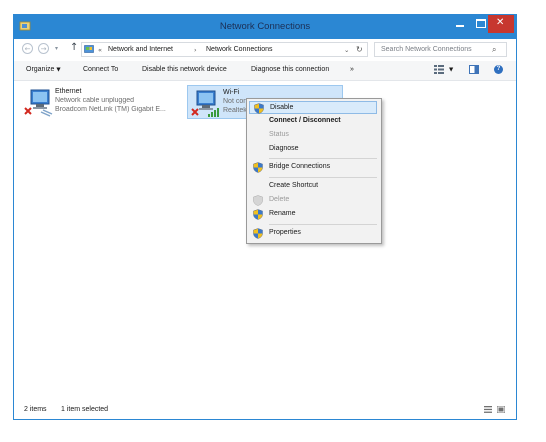 This screenshot has width=546, height=442. I want to click on context-menu-item-connect-disconnect: Connect / Disconnect, so click(313, 121).